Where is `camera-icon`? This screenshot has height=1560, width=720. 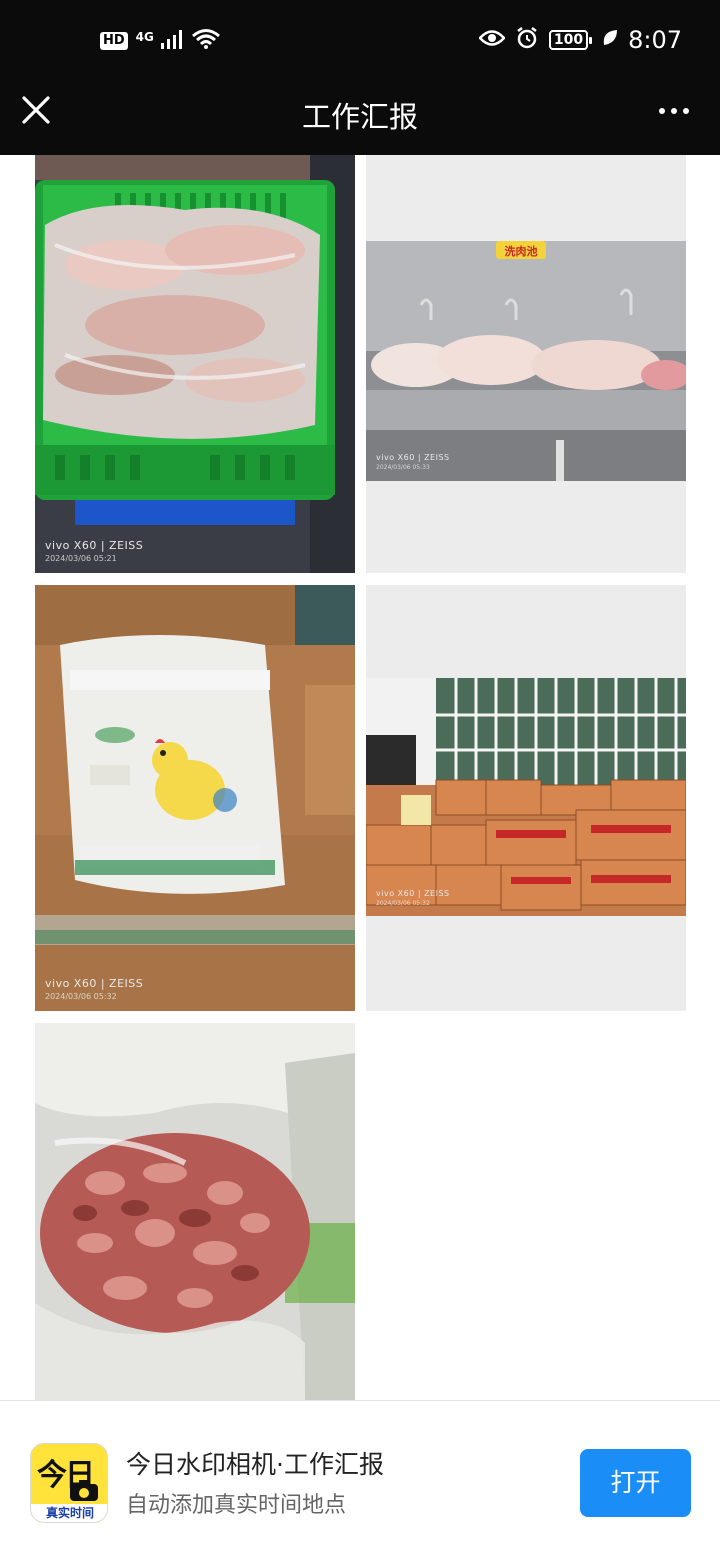 camera-icon is located at coordinates (84, 1493).